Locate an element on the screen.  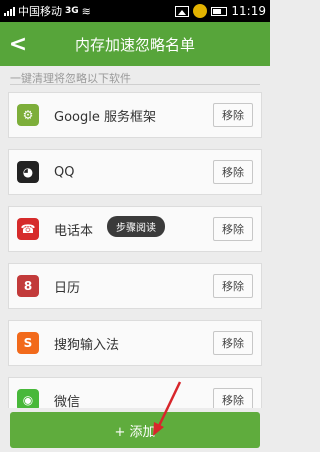
wifi-icon: ≋ is located at coordinates (86, 11).